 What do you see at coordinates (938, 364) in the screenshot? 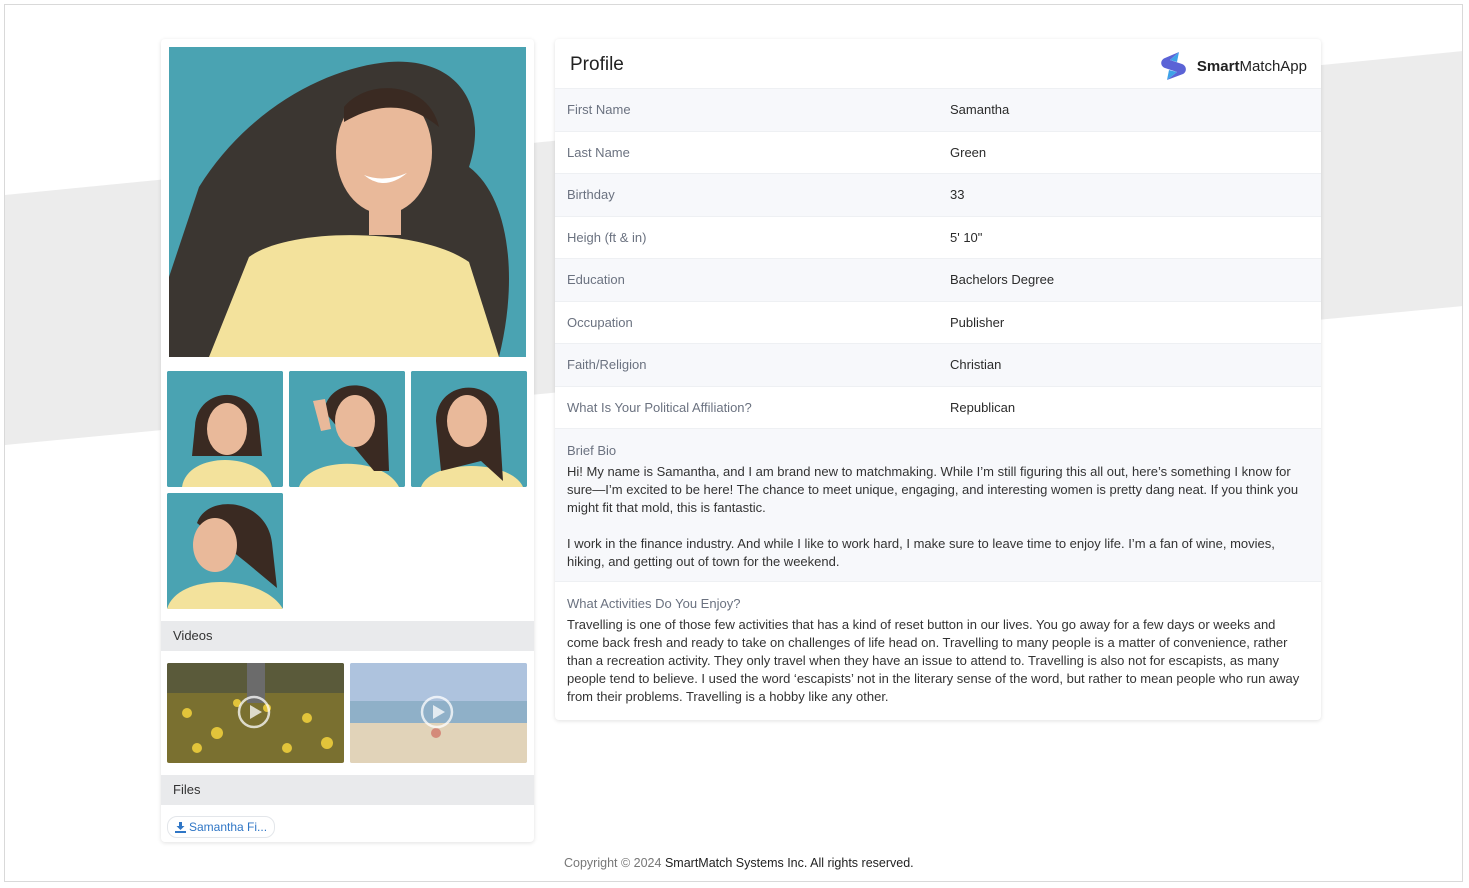
I see `field-row-religion: Faith/Religion Christian` at bounding box center [938, 364].